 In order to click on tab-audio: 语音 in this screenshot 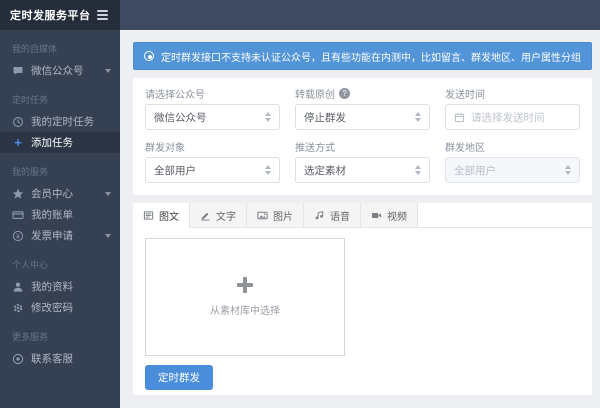, I will do `click(332, 215)`.